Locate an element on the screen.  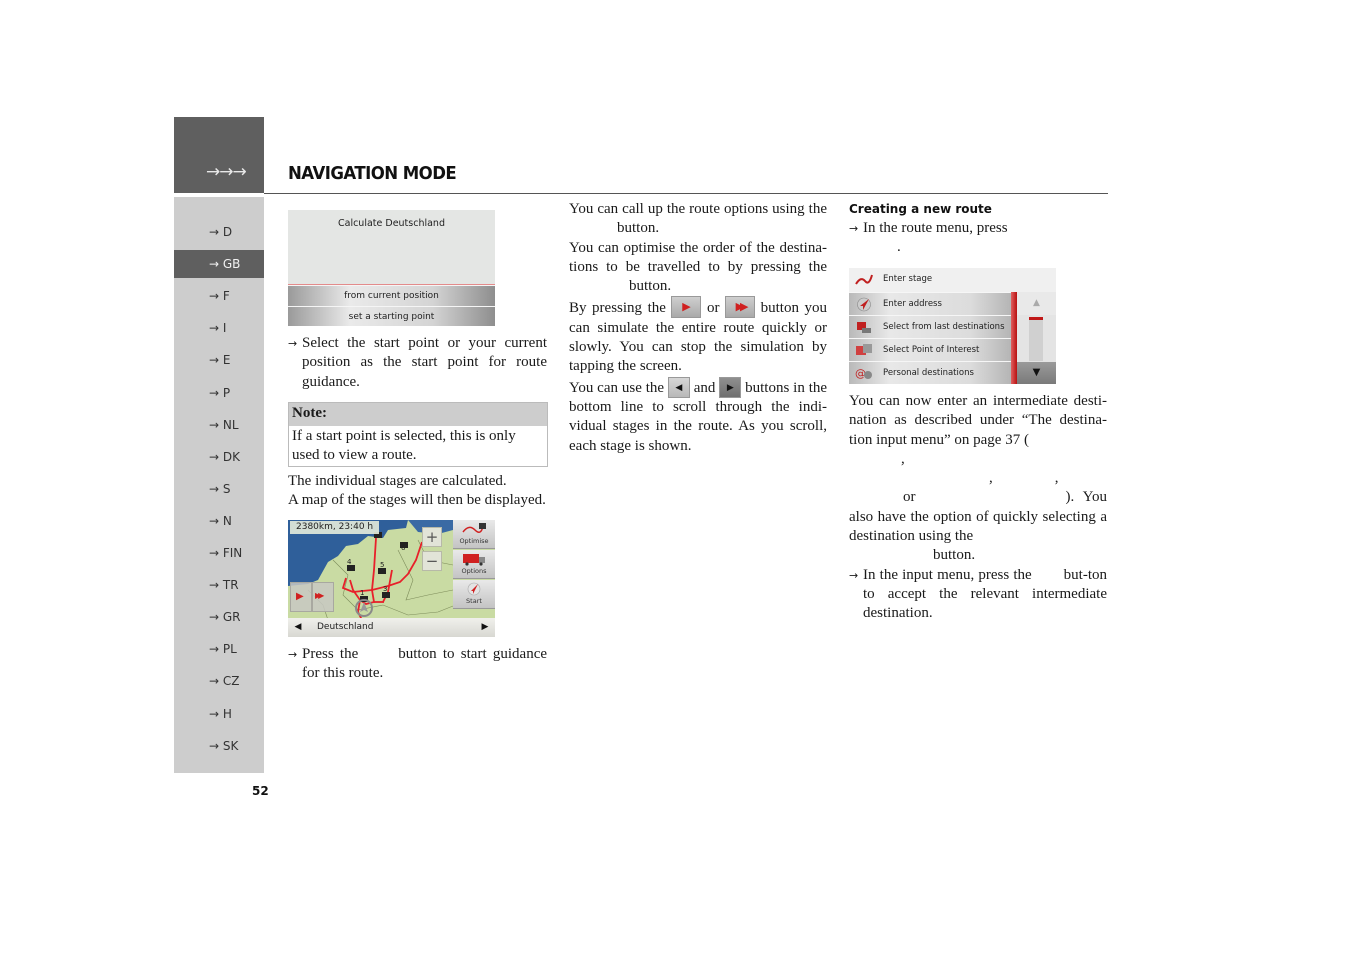
personal-destinations-icon: @ is located at coordinates (863, 373).